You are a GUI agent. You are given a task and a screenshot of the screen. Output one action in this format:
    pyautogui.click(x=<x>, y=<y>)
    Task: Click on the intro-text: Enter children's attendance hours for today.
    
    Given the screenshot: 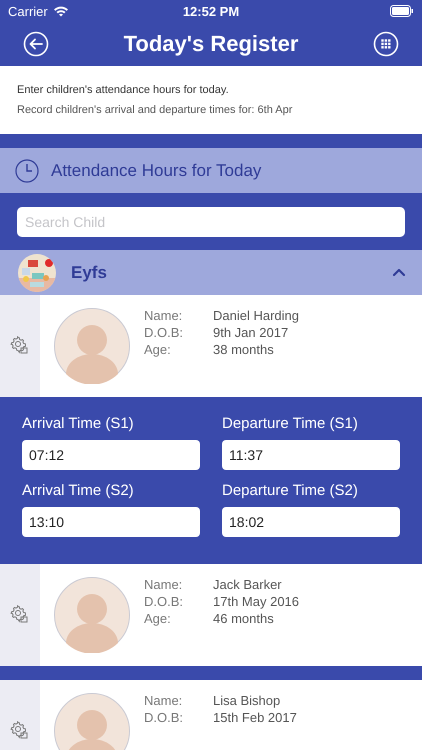 What is the action you would take?
    pyautogui.click(x=123, y=90)
    